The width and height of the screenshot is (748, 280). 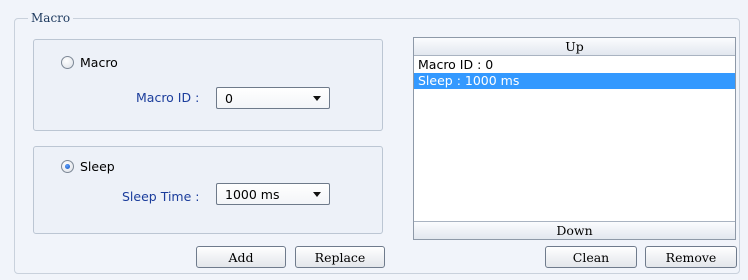 I want to click on clean-button: Clean, so click(x=591, y=257).